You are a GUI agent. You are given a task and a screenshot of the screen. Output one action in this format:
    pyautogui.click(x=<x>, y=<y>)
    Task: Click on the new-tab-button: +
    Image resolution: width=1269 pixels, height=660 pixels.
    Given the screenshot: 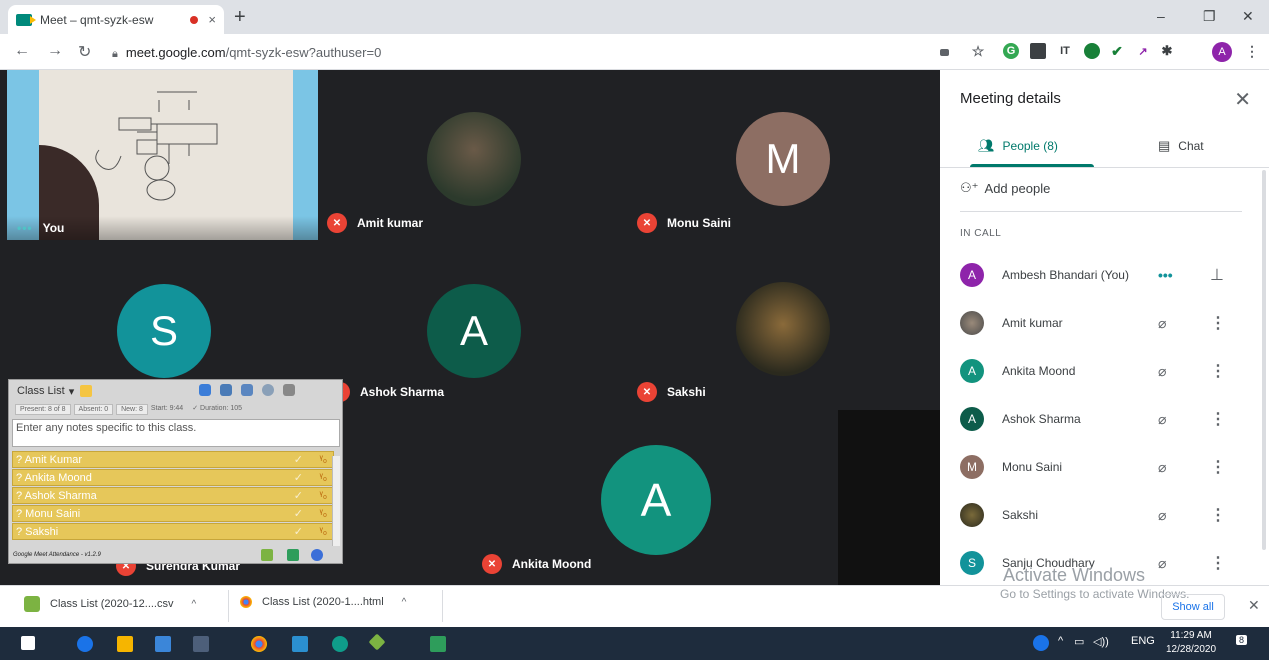 What is the action you would take?
    pyautogui.click(x=240, y=17)
    